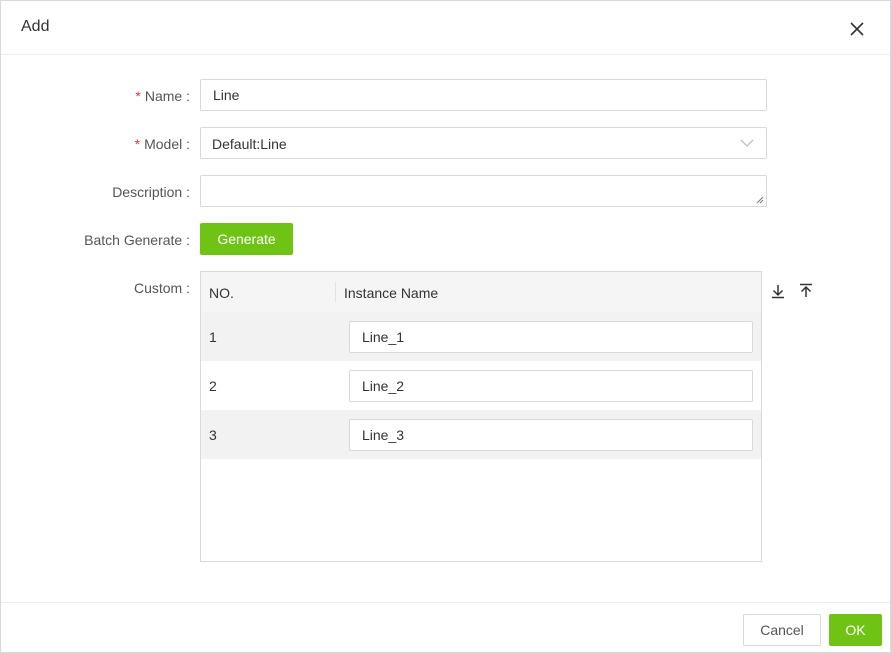 Image resolution: width=891 pixels, height=653 pixels. Describe the element at coordinates (391, 293) in the screenshot. I see `column-header-instance-name: Instance Name` at that location.